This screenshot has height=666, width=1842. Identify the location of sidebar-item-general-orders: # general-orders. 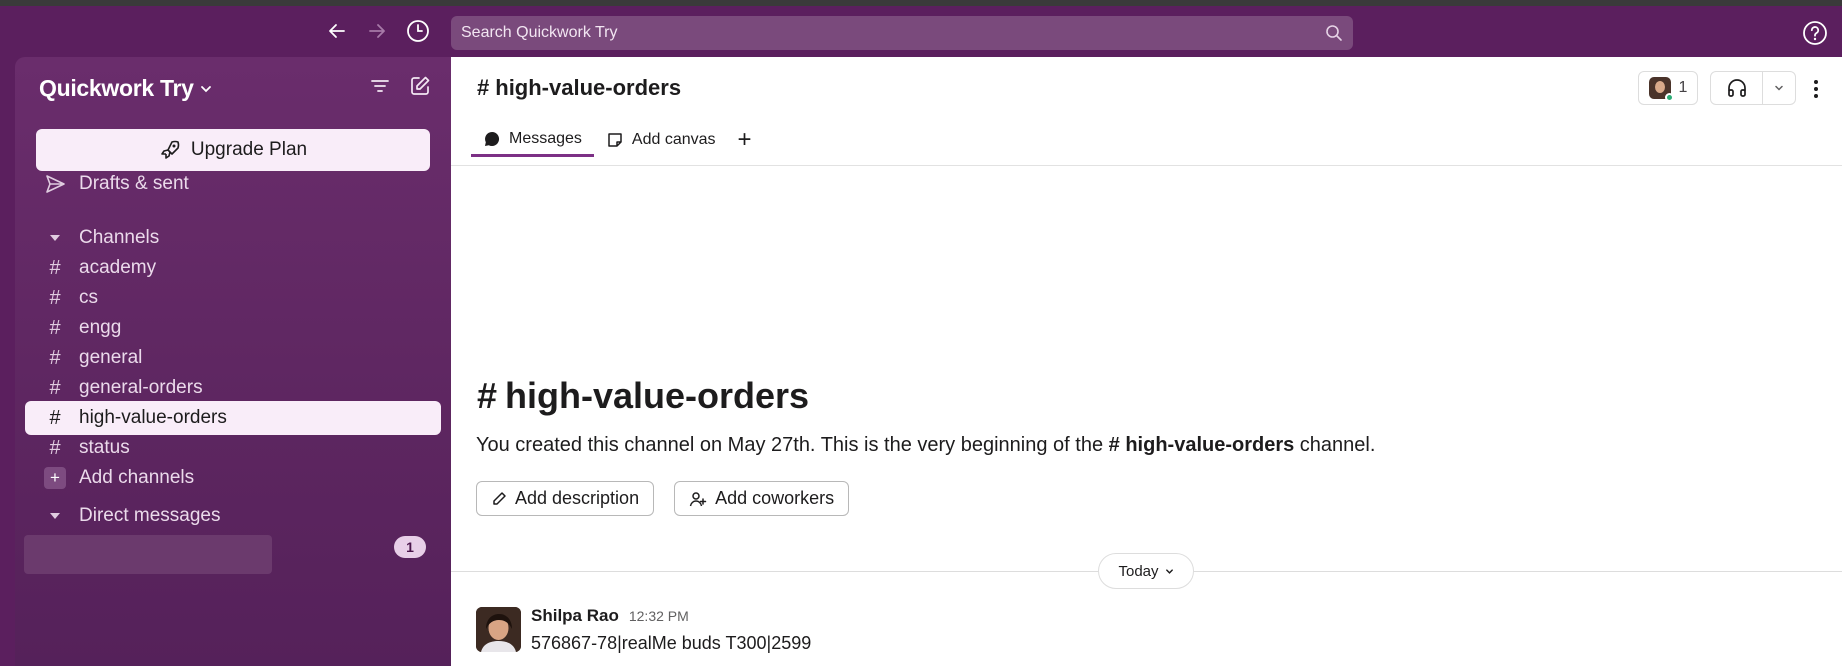
(233, 388).